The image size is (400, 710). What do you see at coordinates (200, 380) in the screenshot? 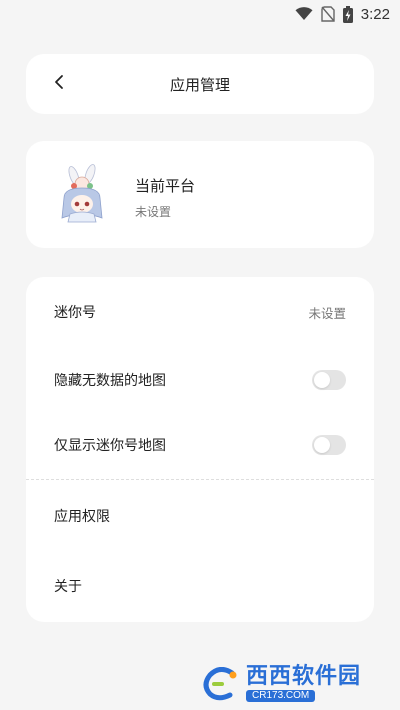
I see `setting-row-hide-no-data-maps: 隐藏无数据的地图` at bounding box center [200, 380].